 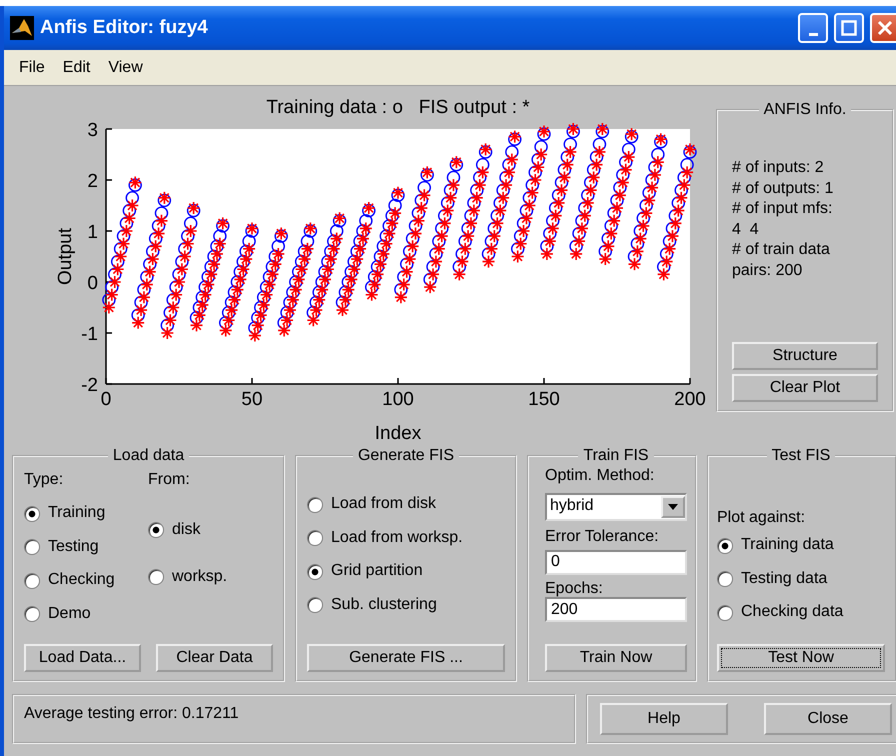 What do you see at coordinates (664, 719) in the screenshot?
I see `dialog-button: Help` at bounding box center [664, 719].